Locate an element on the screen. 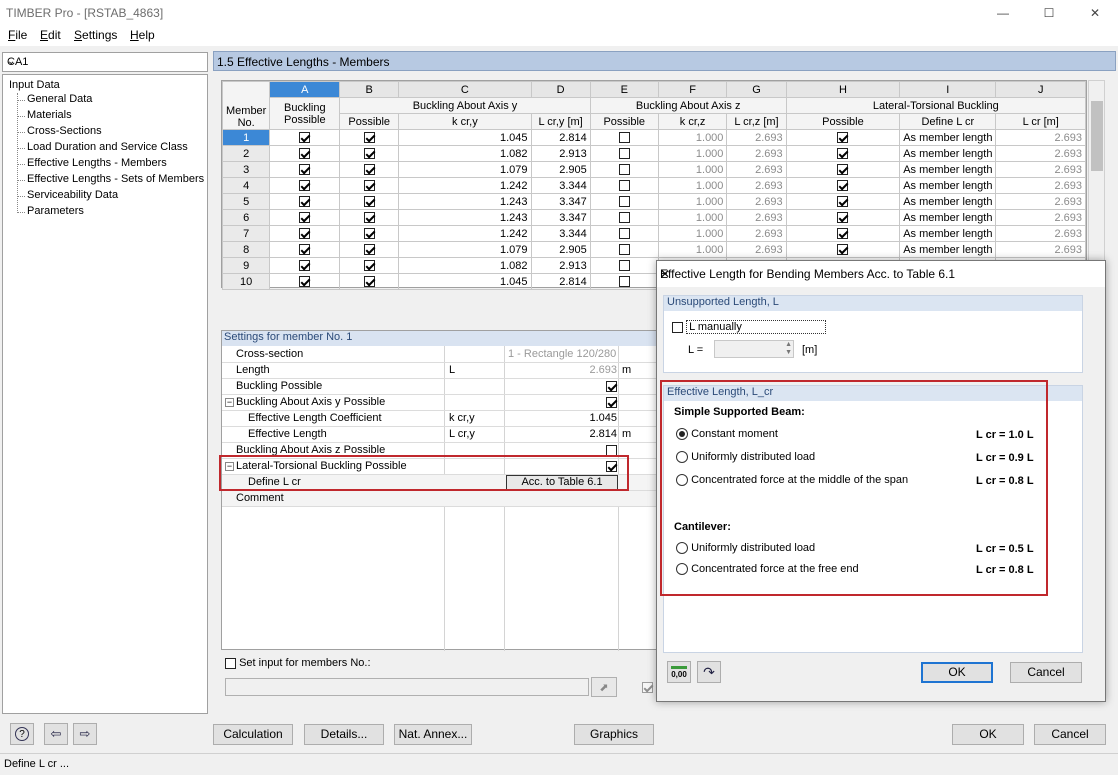 The width and height of the screenshot is (1118, 775). menu-file: File is located at coordinates (17, 35).